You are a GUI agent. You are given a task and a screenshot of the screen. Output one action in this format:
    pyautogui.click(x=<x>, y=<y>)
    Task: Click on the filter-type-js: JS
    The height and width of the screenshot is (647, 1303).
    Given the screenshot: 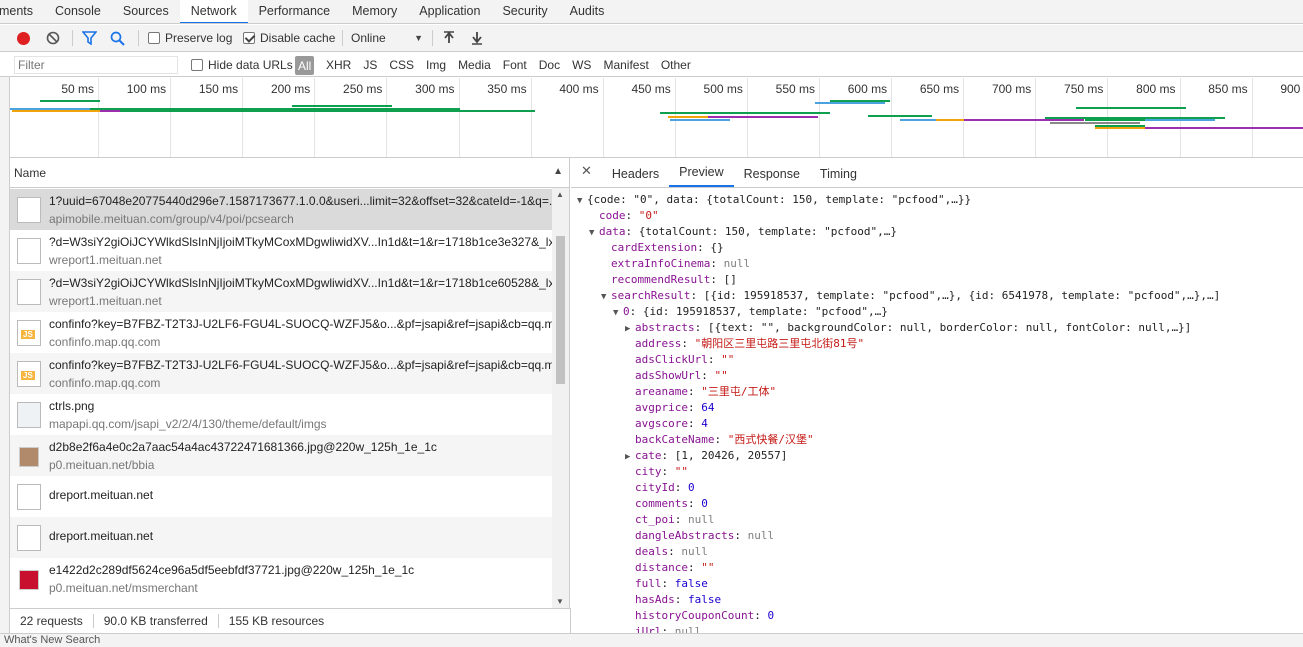 What is the action you would take?
    pyautogui.click(x=370, y=65)
    